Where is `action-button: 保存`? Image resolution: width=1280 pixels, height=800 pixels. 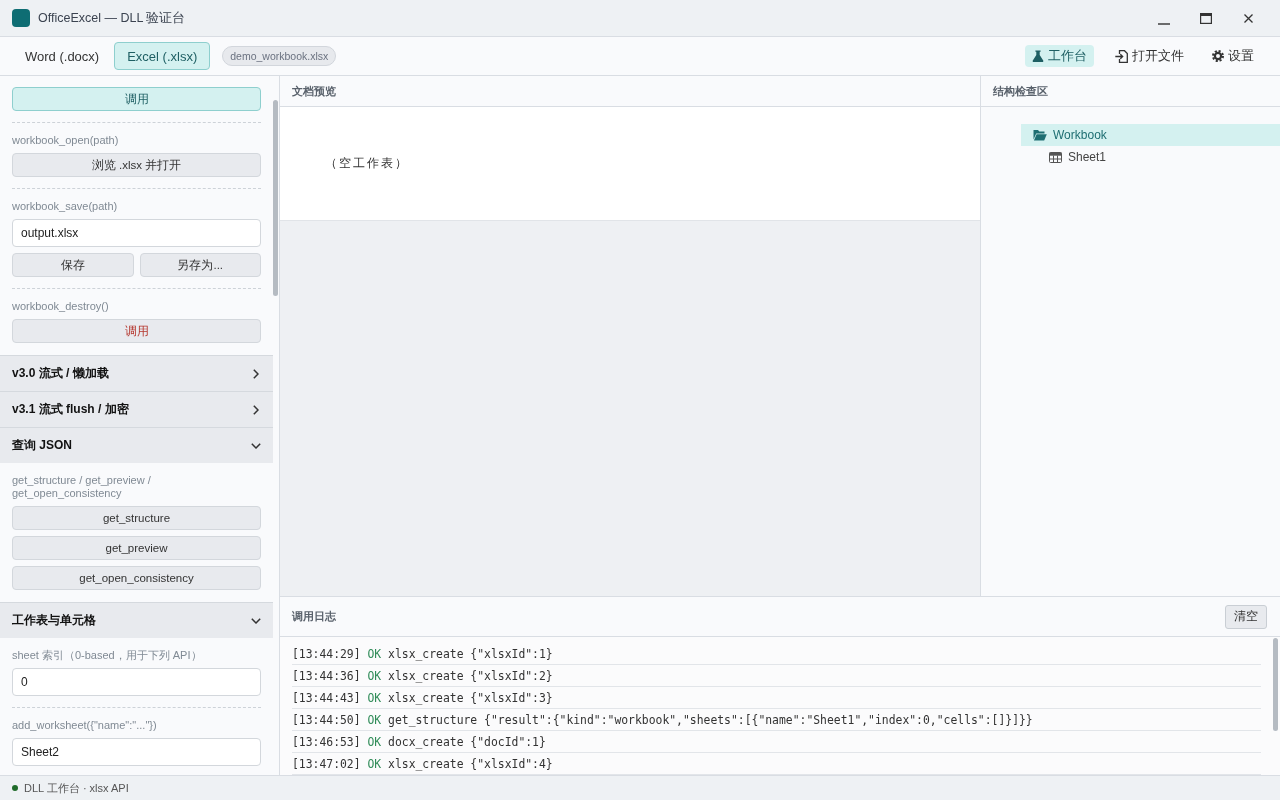 action-button: 保存 is located at coordinates (73, 265).